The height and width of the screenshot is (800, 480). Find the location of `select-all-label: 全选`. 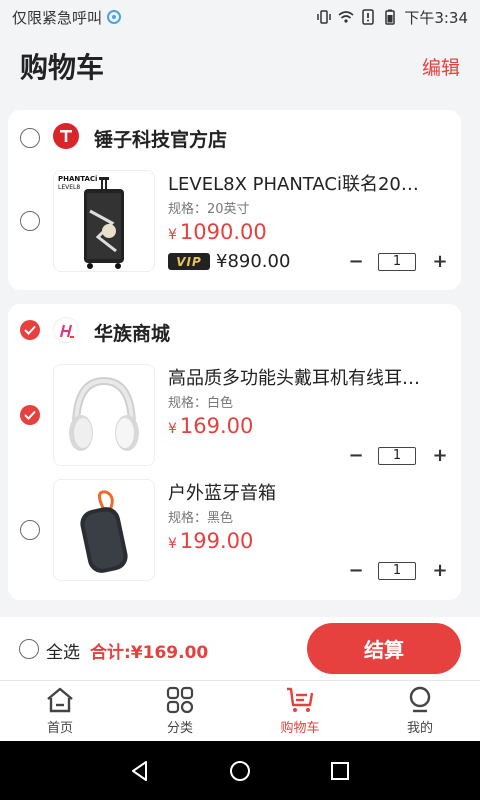

select-all-label: 全选 is located at coordinates (63, 650).